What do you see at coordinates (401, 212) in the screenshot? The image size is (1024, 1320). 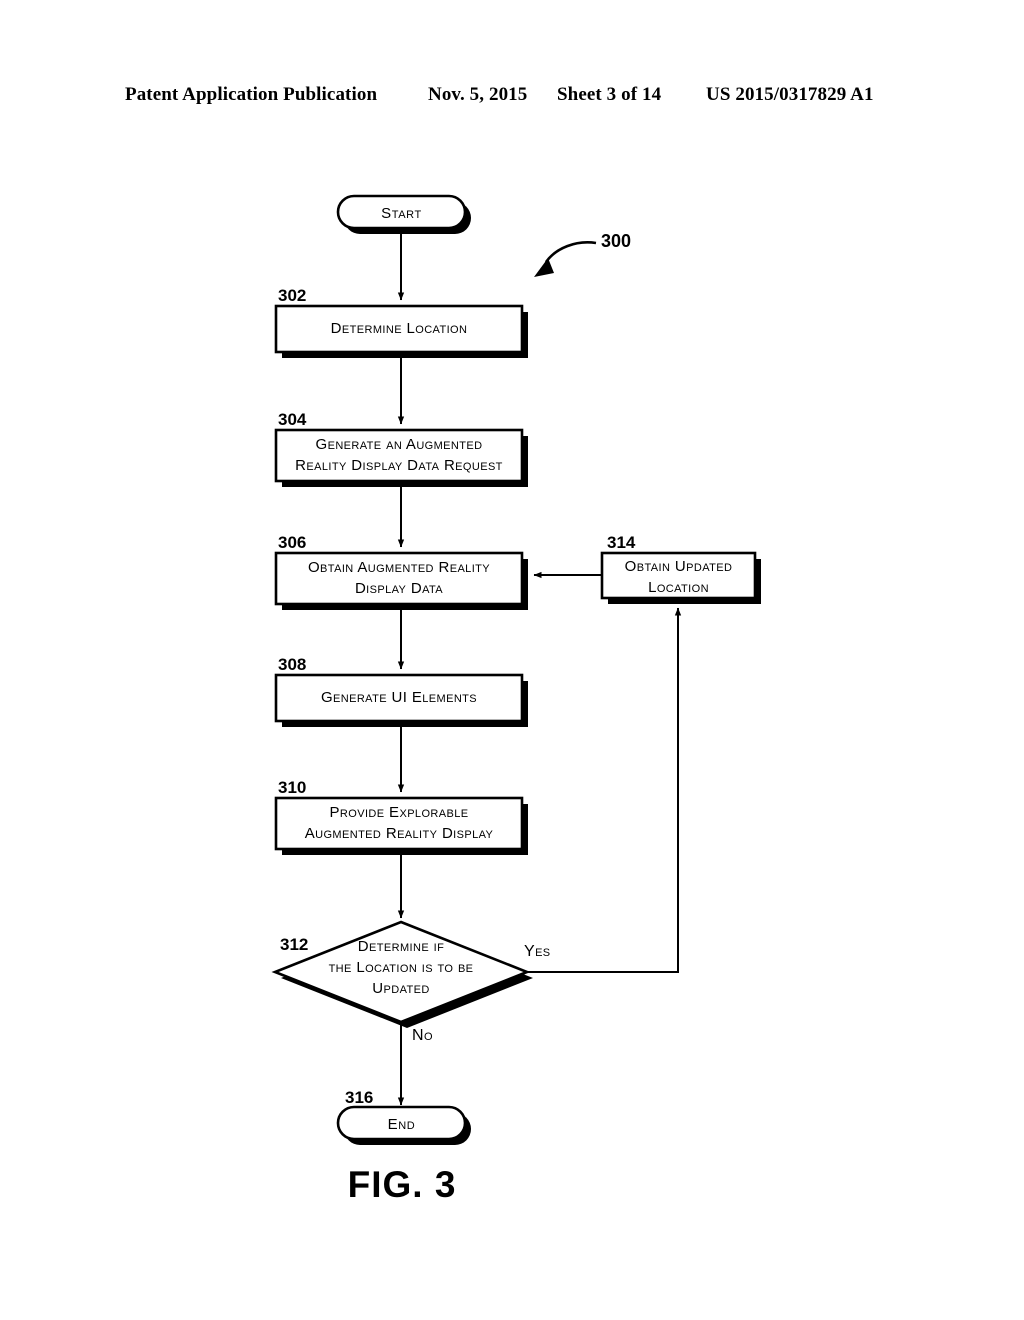 I see `node-start-shape` at bounding box center [401, 212].